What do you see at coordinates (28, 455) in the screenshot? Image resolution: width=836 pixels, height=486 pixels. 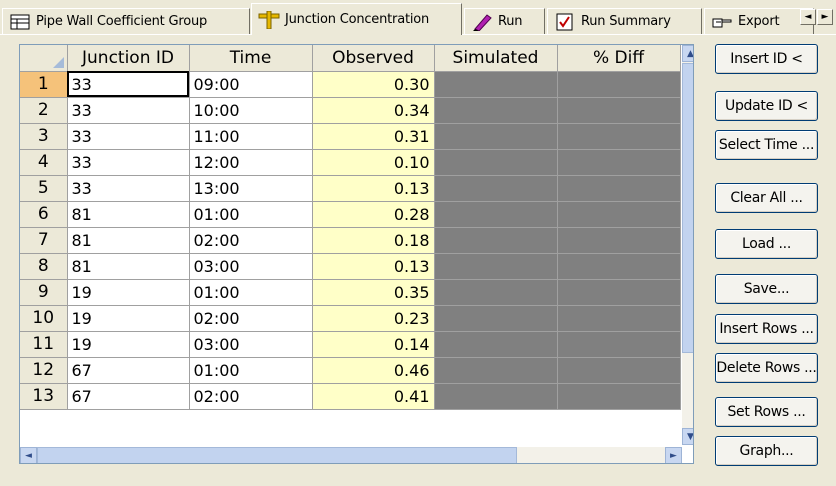 I see `scroll-left-button: ◄` at bounding box center [28, 455].